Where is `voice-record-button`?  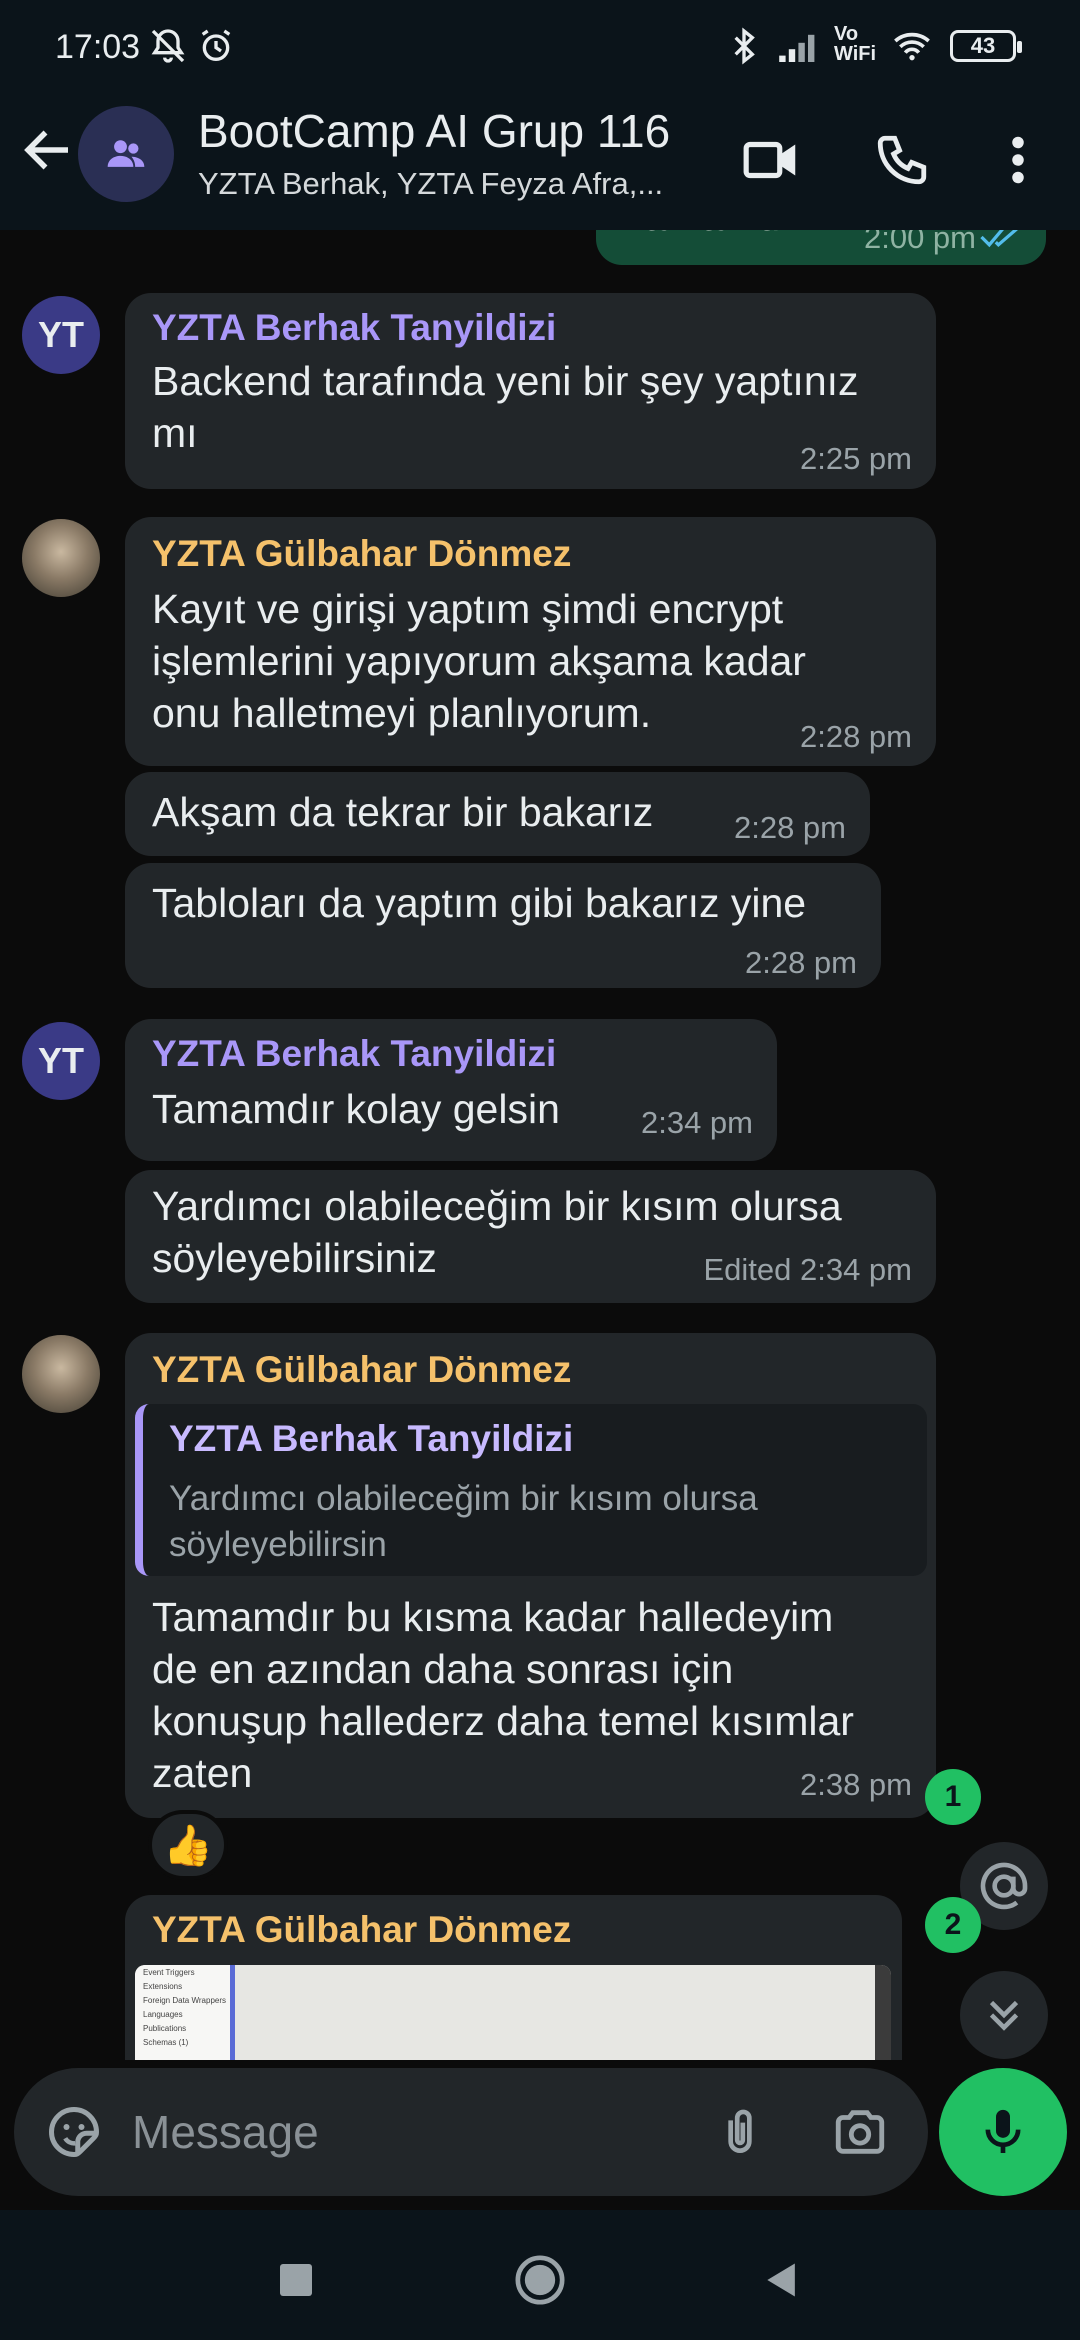 voice-record-button is located at coordinates (1003, 2132).